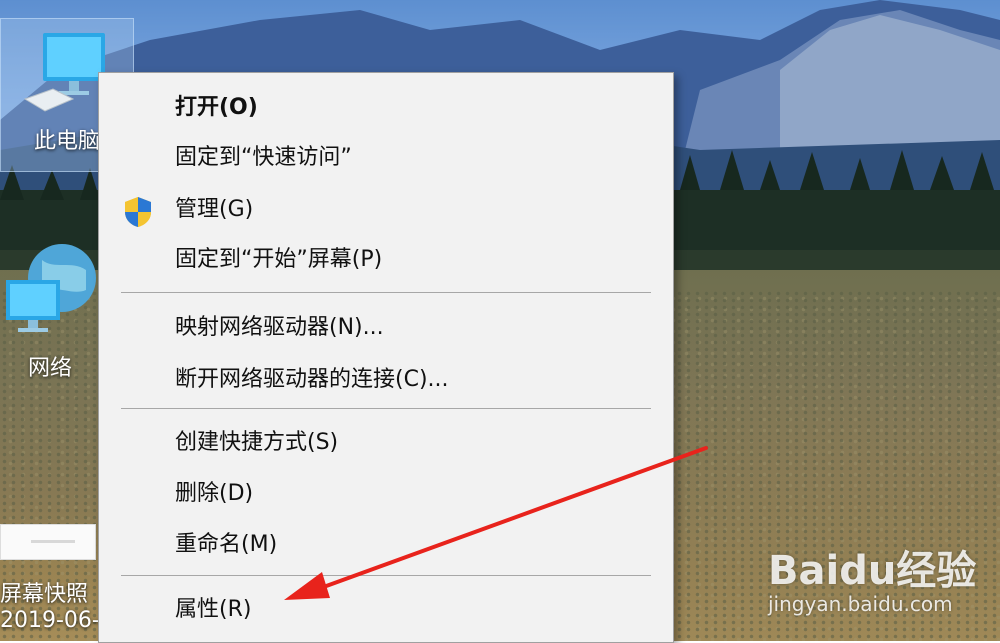  What do you see at coordinates (279, 259) in the screenshot?
I see `menu-item-label: 固定到“开始”屏幕(P)` at bounding box center [279, 259].